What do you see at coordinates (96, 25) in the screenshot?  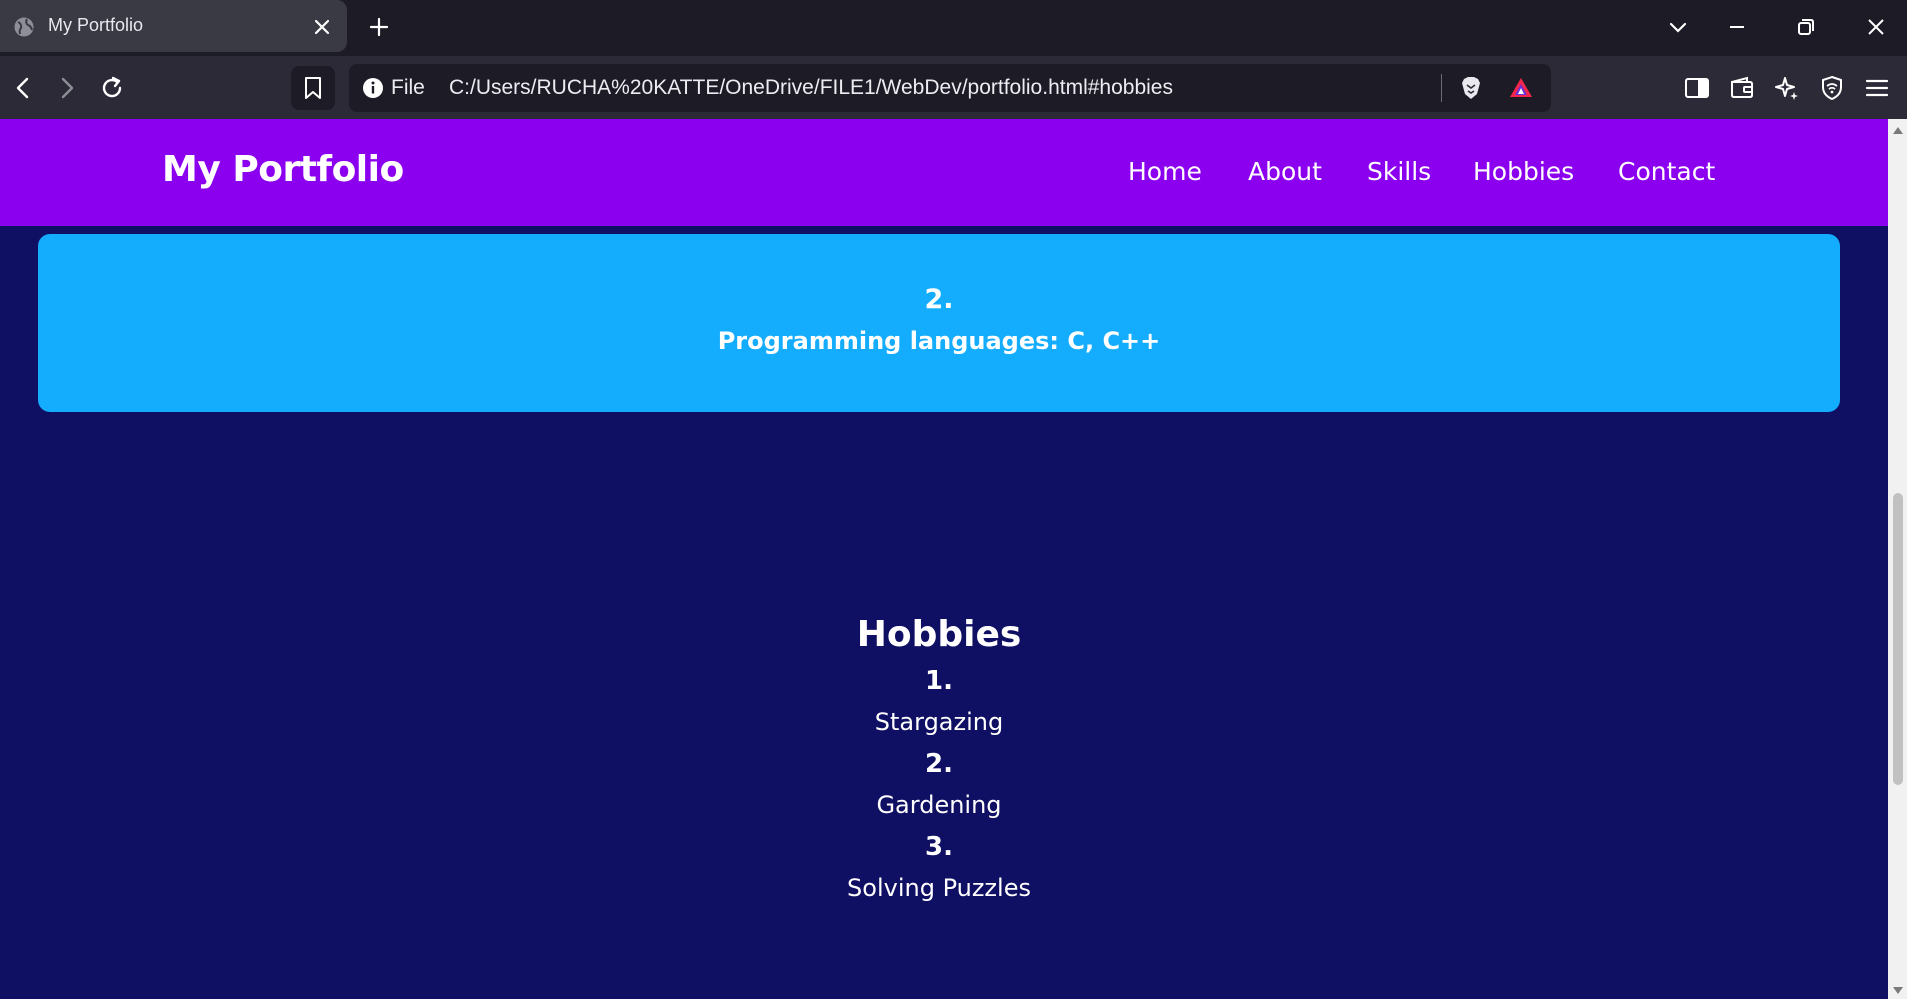 I see `tab-title: My Portfolio` at bounding box center [96, 25].